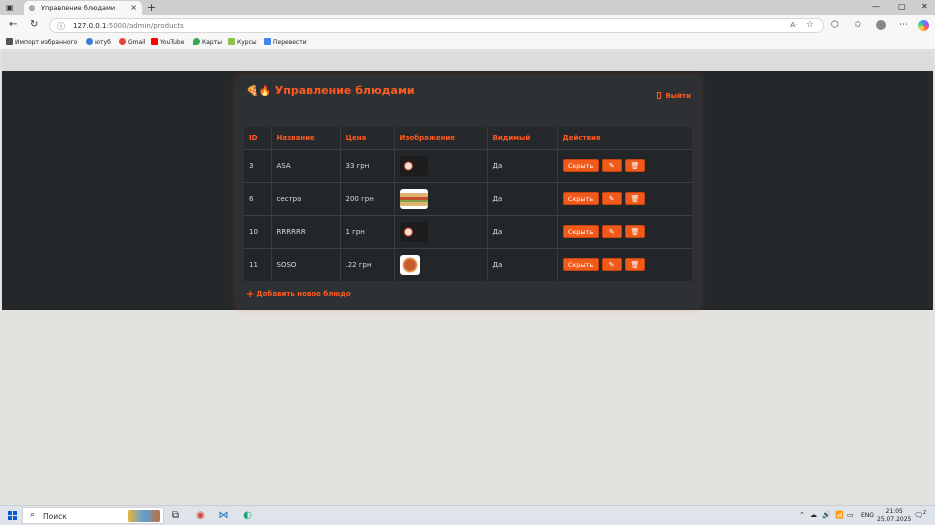 This screenshot has height=525, width=935. Describe the element at coordinates (810, 25) in the screenshot. I see `favorite-star-icon: ☆` at that location.